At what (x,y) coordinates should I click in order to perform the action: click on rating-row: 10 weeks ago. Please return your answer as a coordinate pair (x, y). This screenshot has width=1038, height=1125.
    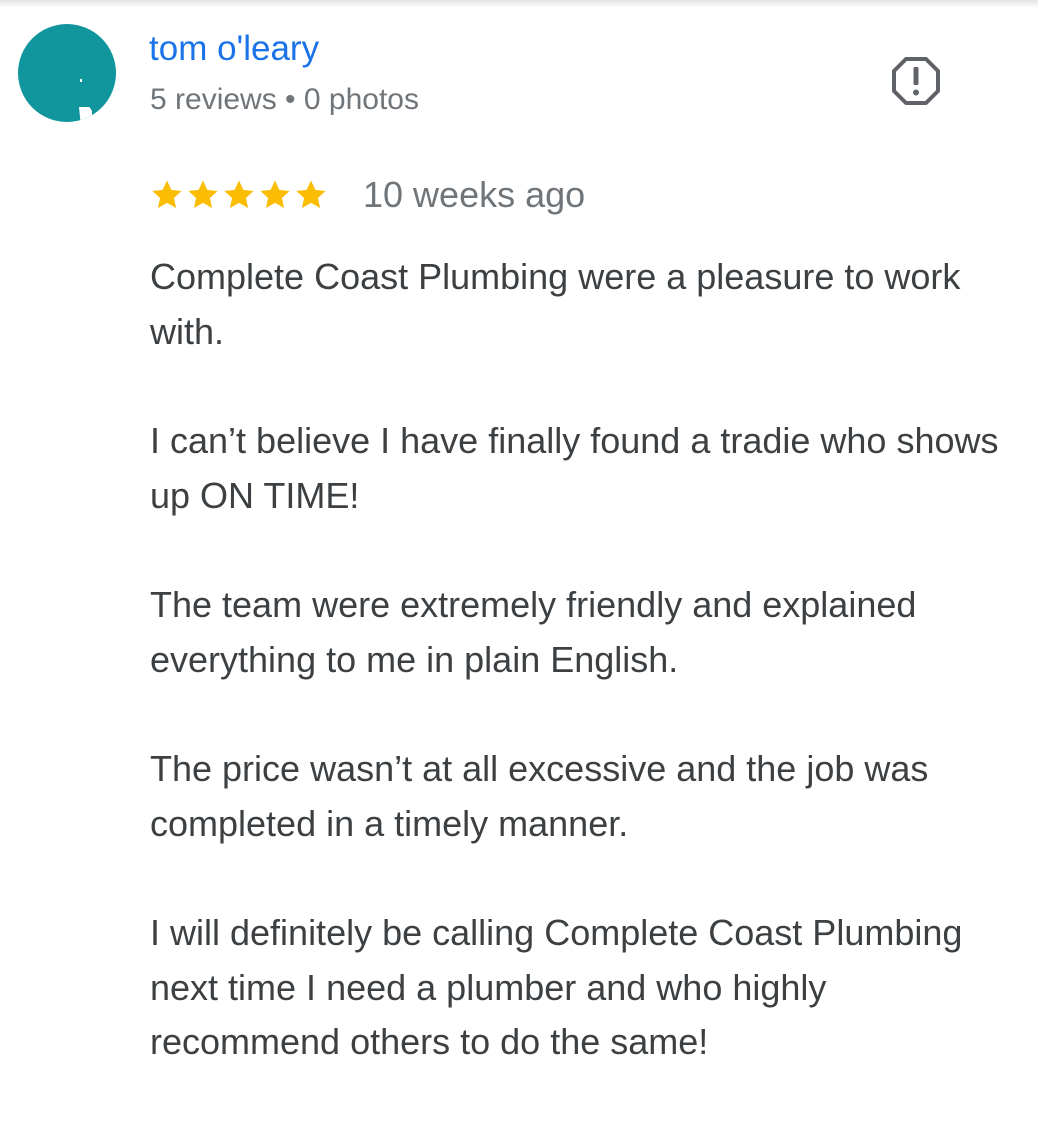
    Looking at the image, I should click on (367, 195).